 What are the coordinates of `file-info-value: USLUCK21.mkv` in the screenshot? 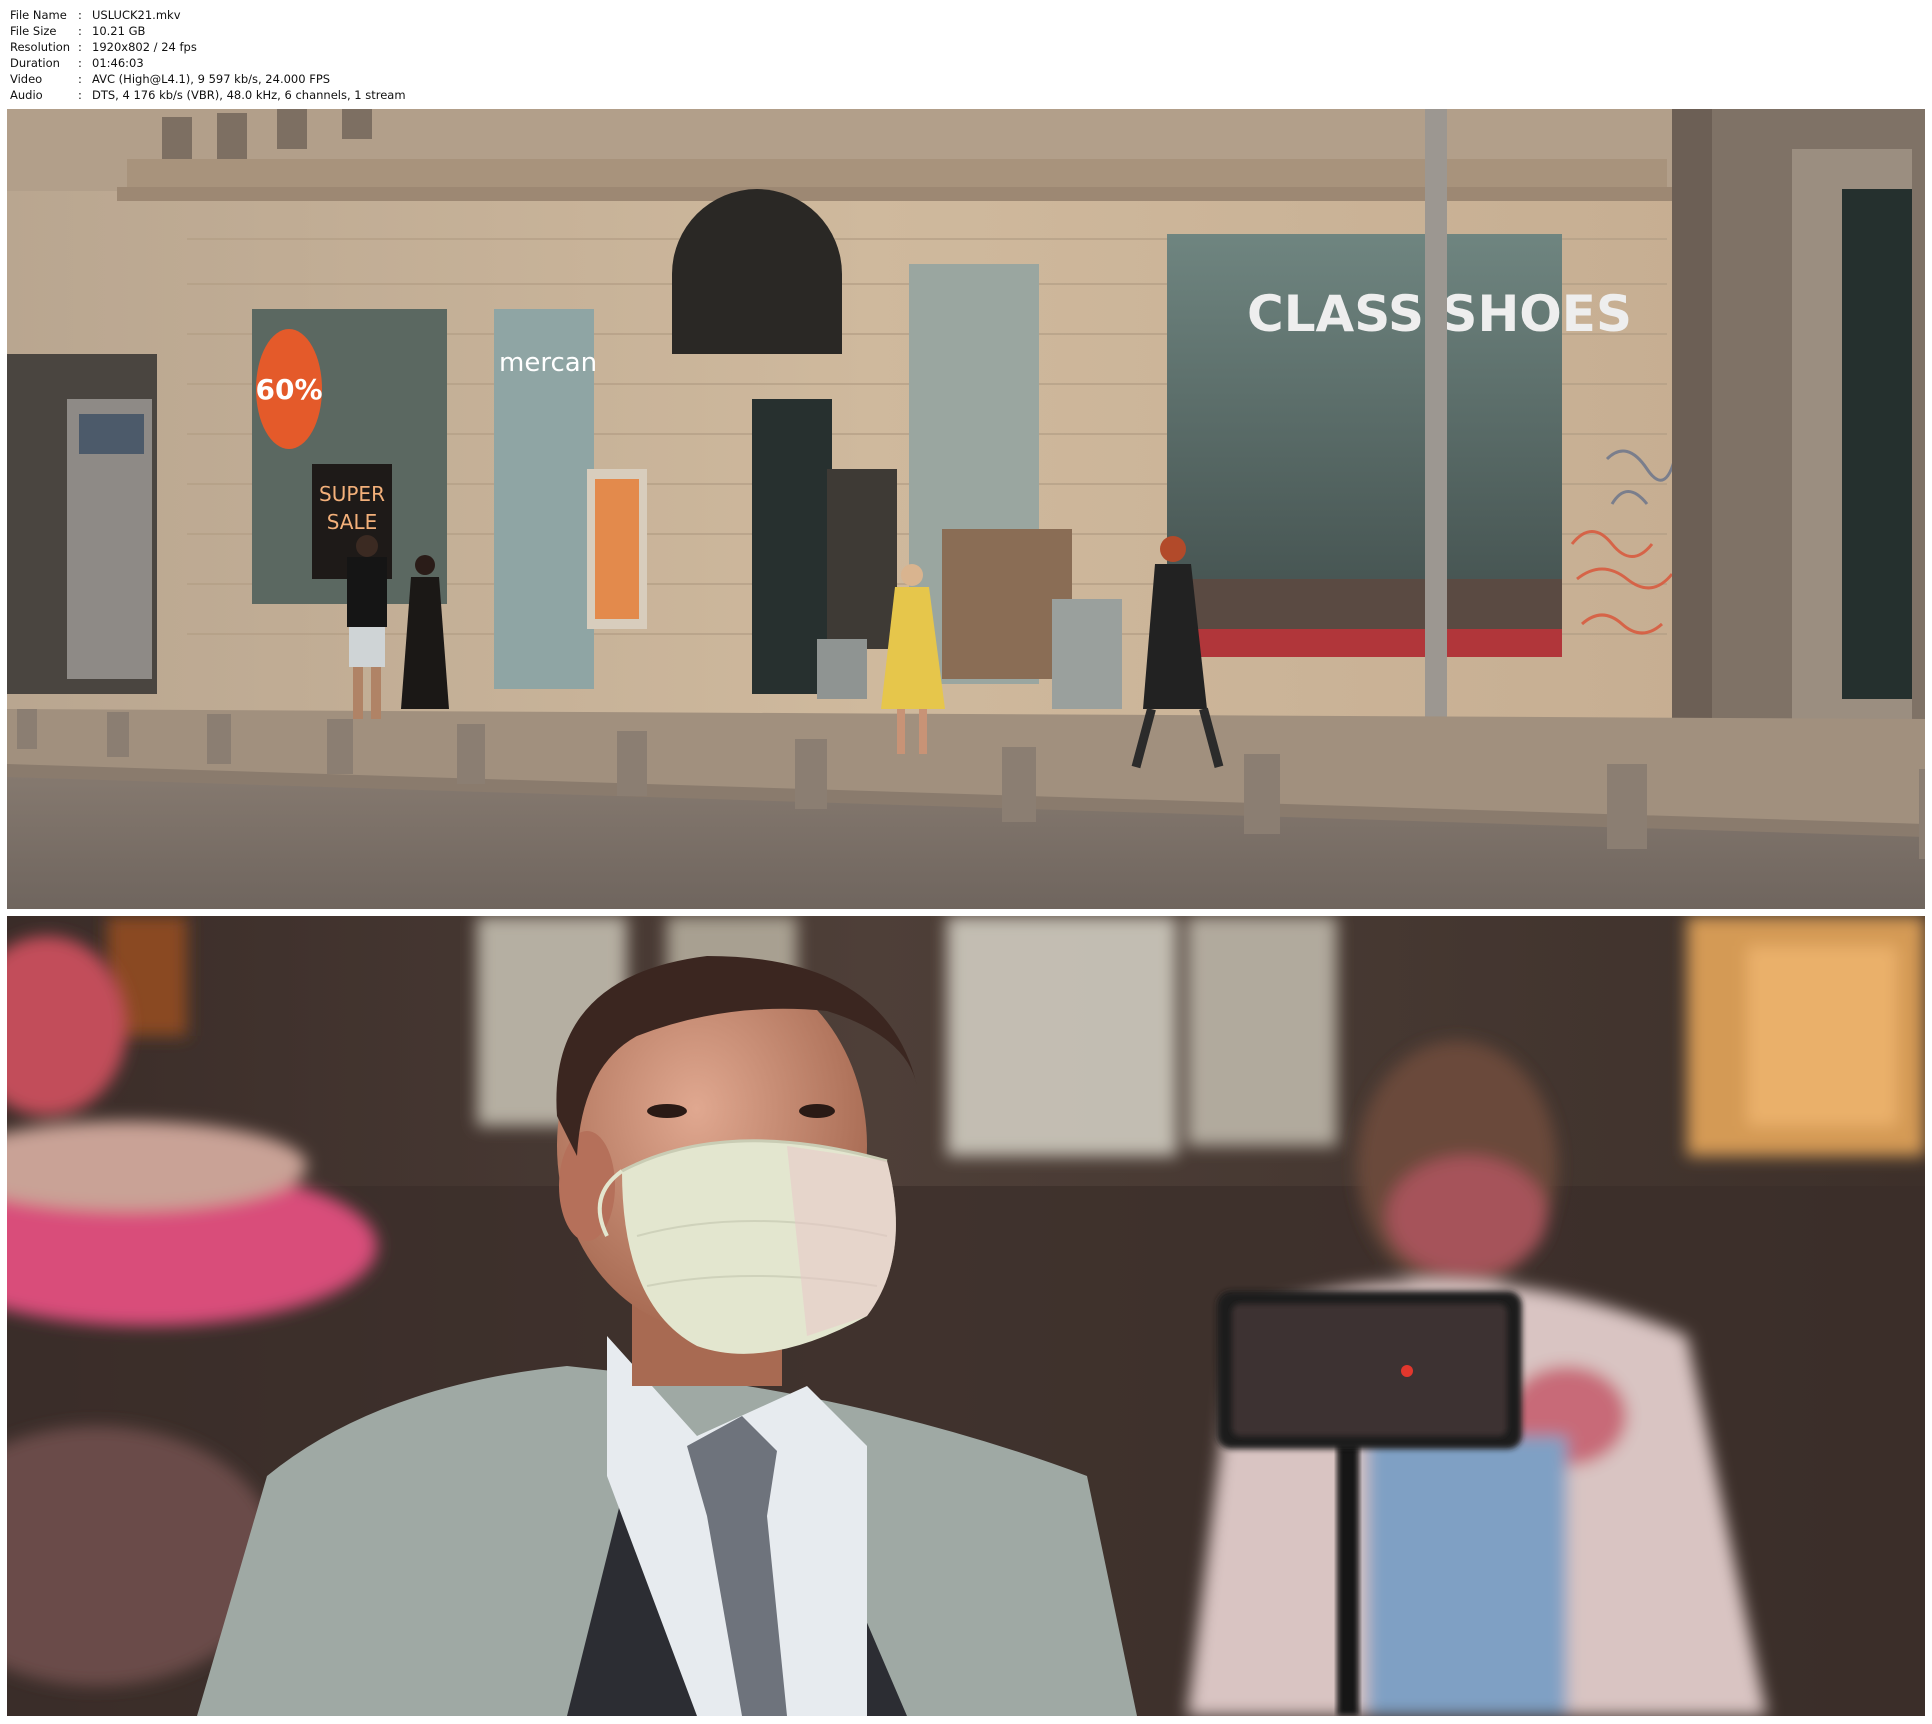 It's located at (136, 15).